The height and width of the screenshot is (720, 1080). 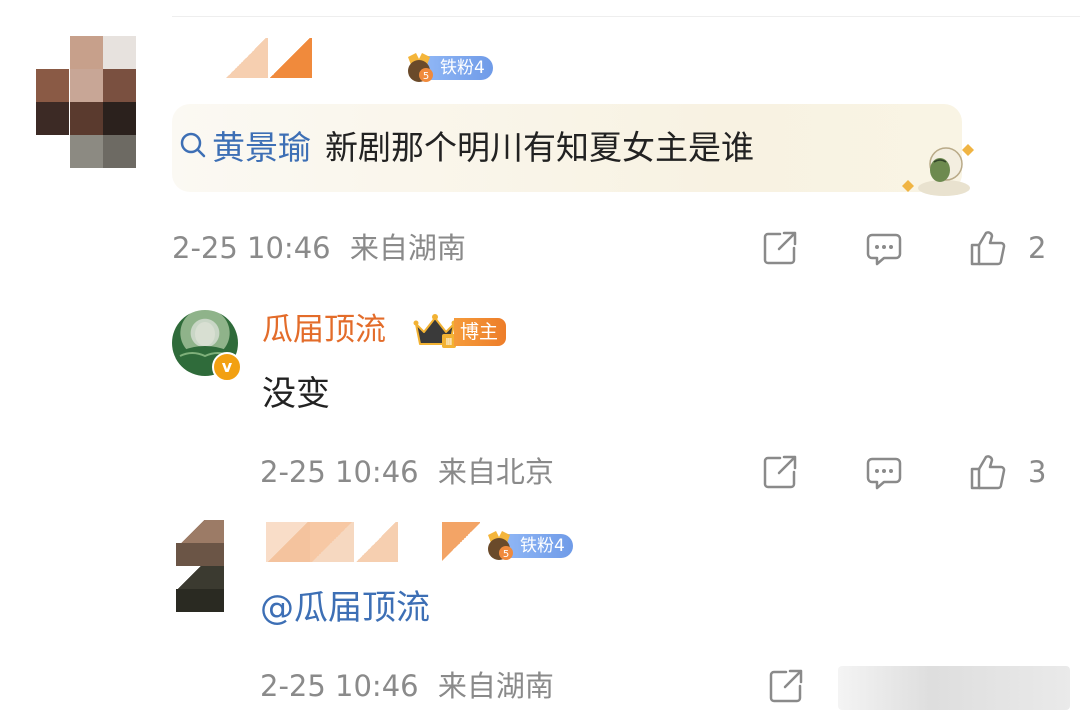 I want to click on like-count: 2, so click(x=1037, y=248).